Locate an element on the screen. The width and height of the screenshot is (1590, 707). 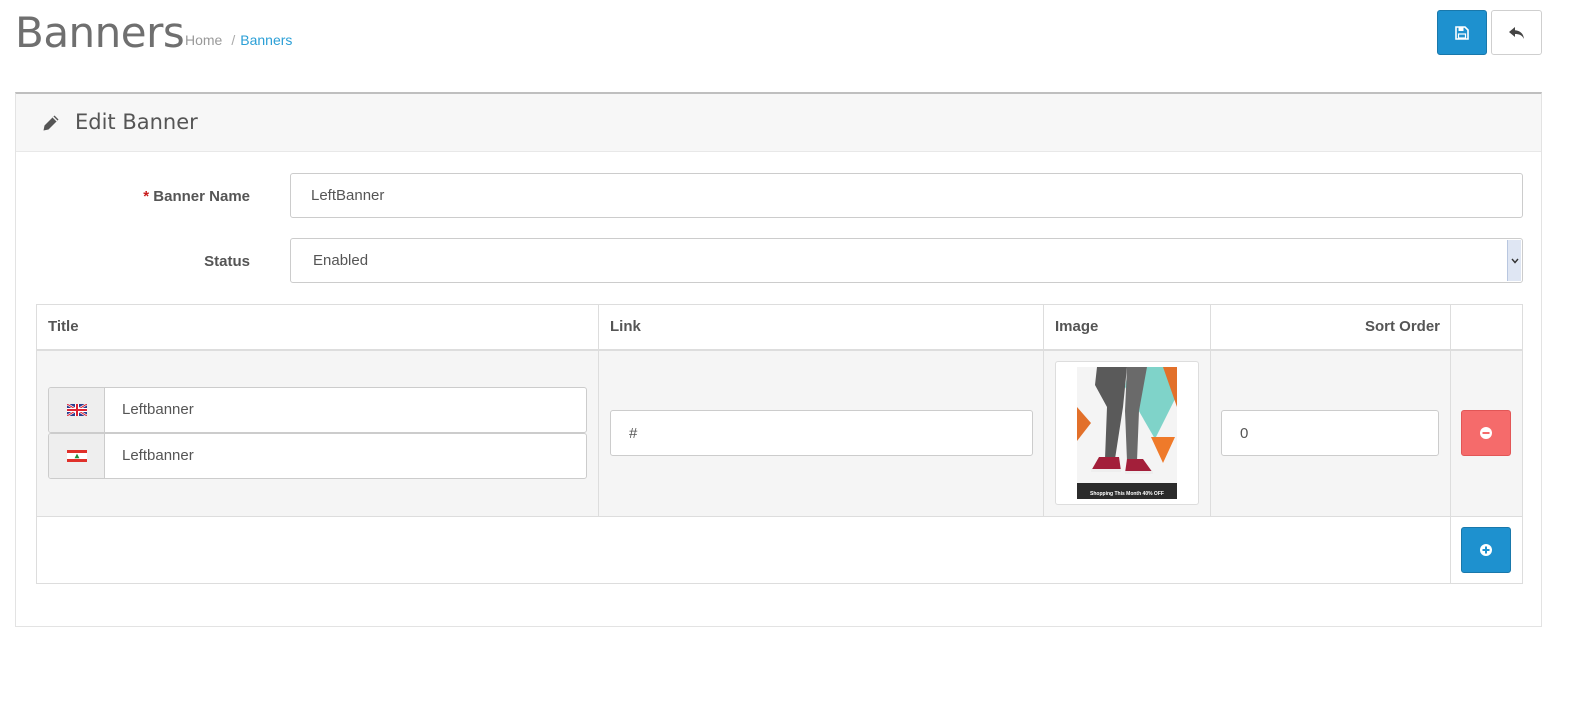
banner-image-thumbnail: Shopping This Month 40% OFF is located at coordinates (1127, 433).